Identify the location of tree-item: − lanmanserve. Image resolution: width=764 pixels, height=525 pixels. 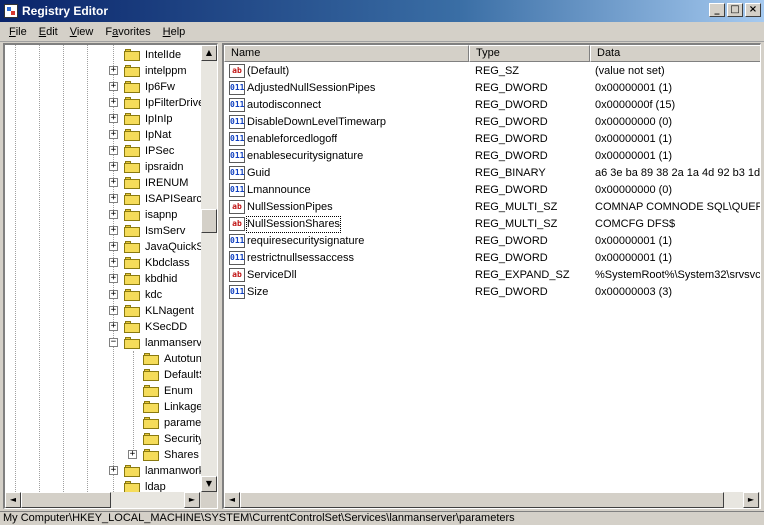
(104, 343).